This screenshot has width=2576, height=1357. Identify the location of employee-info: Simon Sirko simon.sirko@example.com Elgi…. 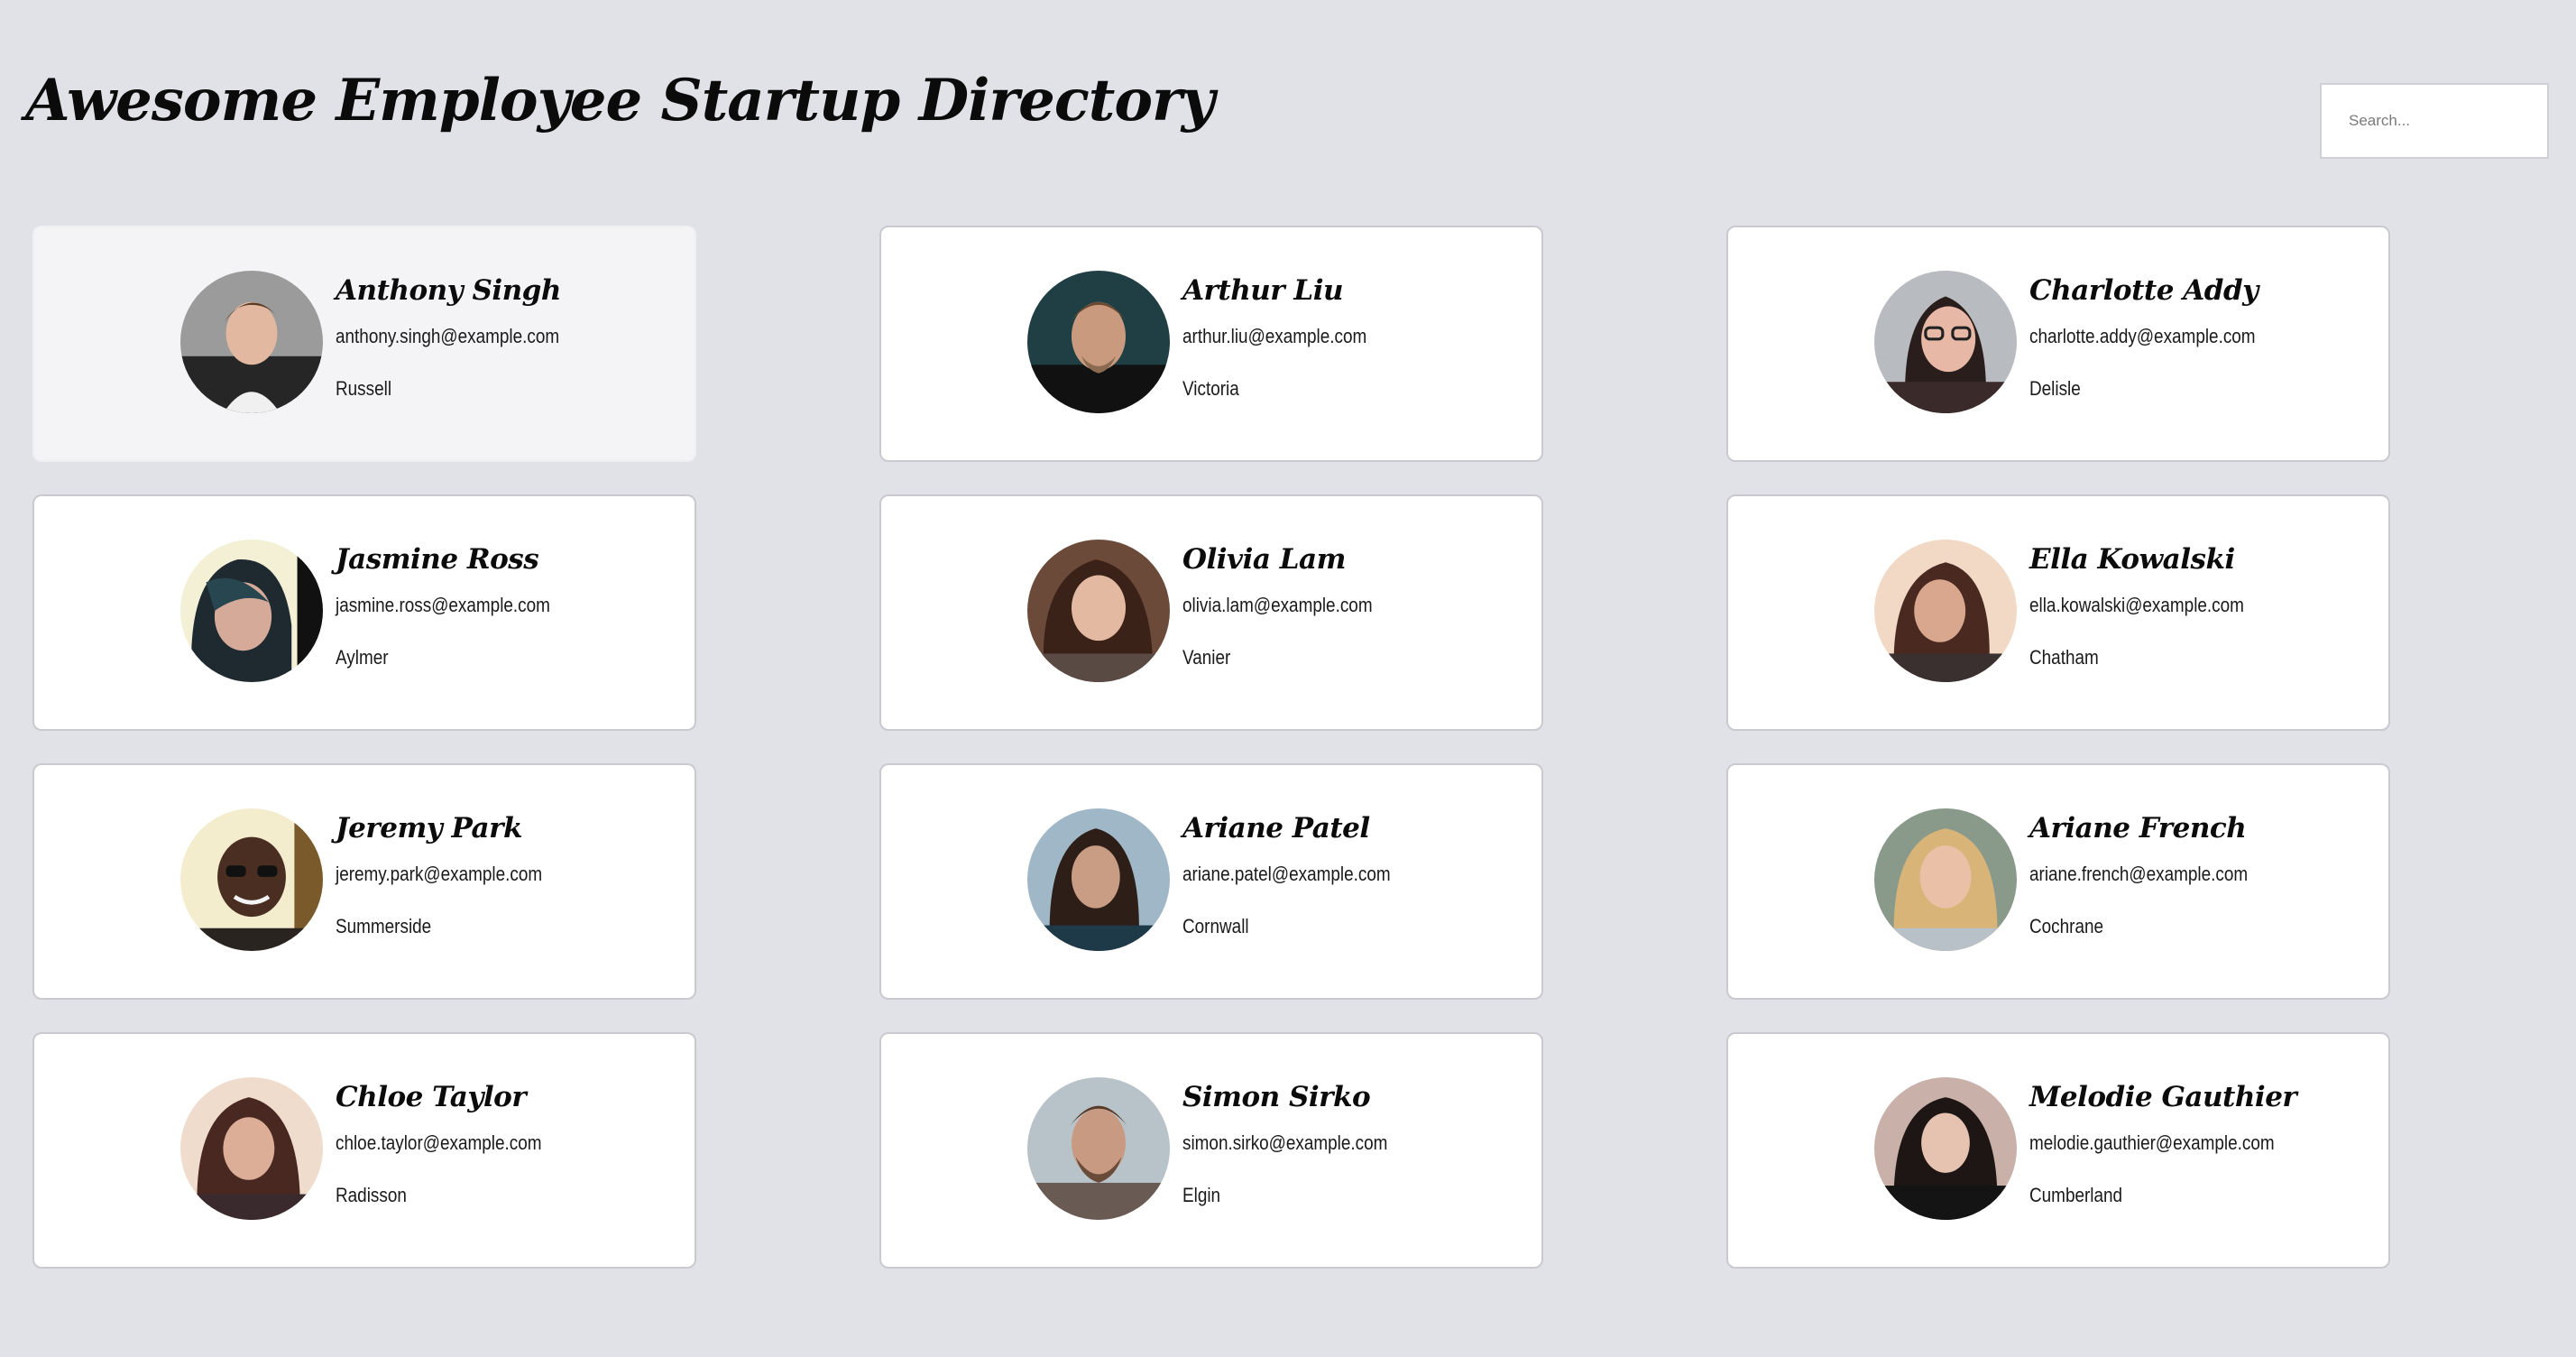
(1302, 1143).